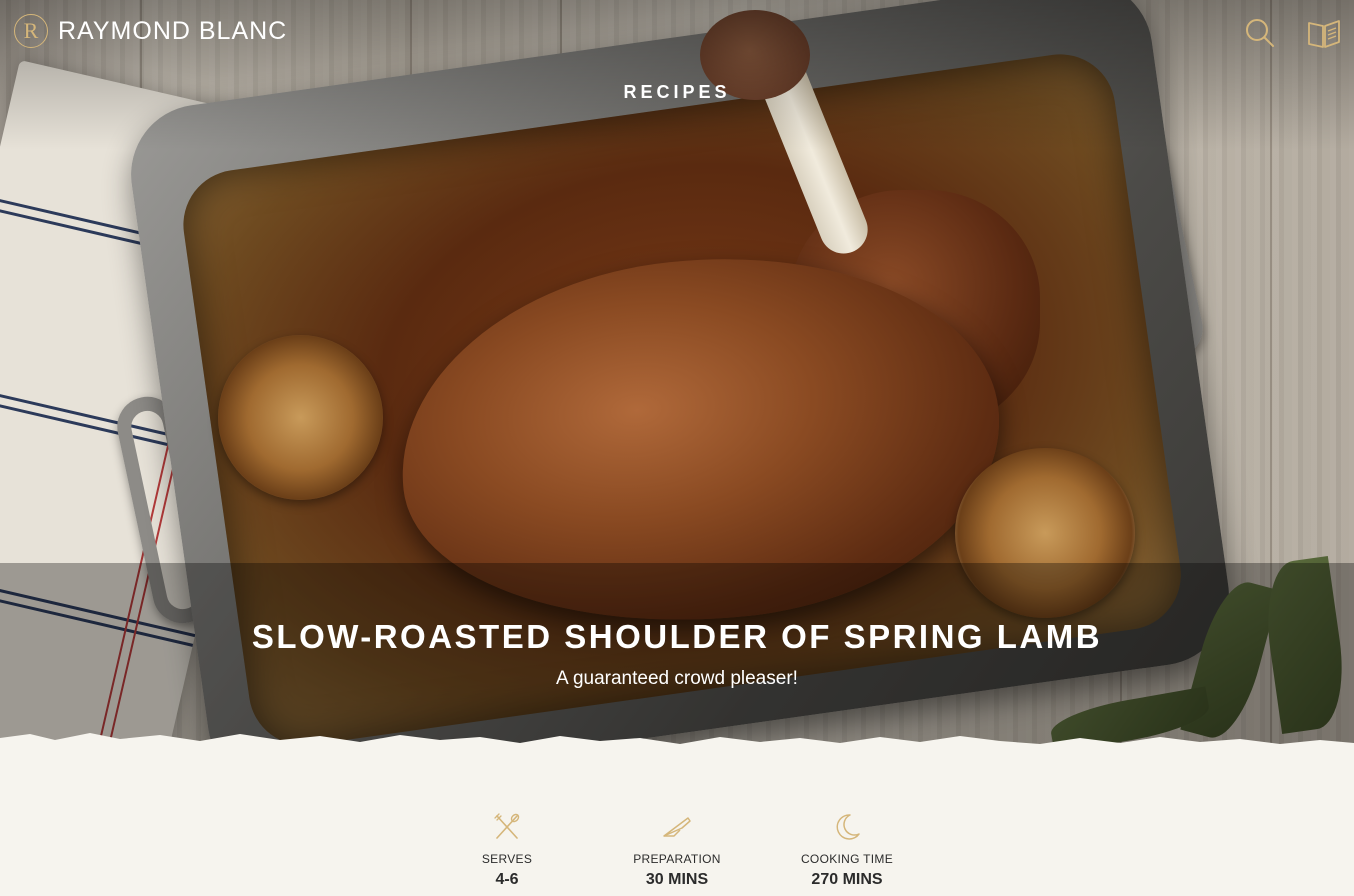 The image size is (1354, 896). What do you see at coordinates (507, 879) in the screenshot?
I see `stat-value: 4-6` at bounding box center [507, 879].